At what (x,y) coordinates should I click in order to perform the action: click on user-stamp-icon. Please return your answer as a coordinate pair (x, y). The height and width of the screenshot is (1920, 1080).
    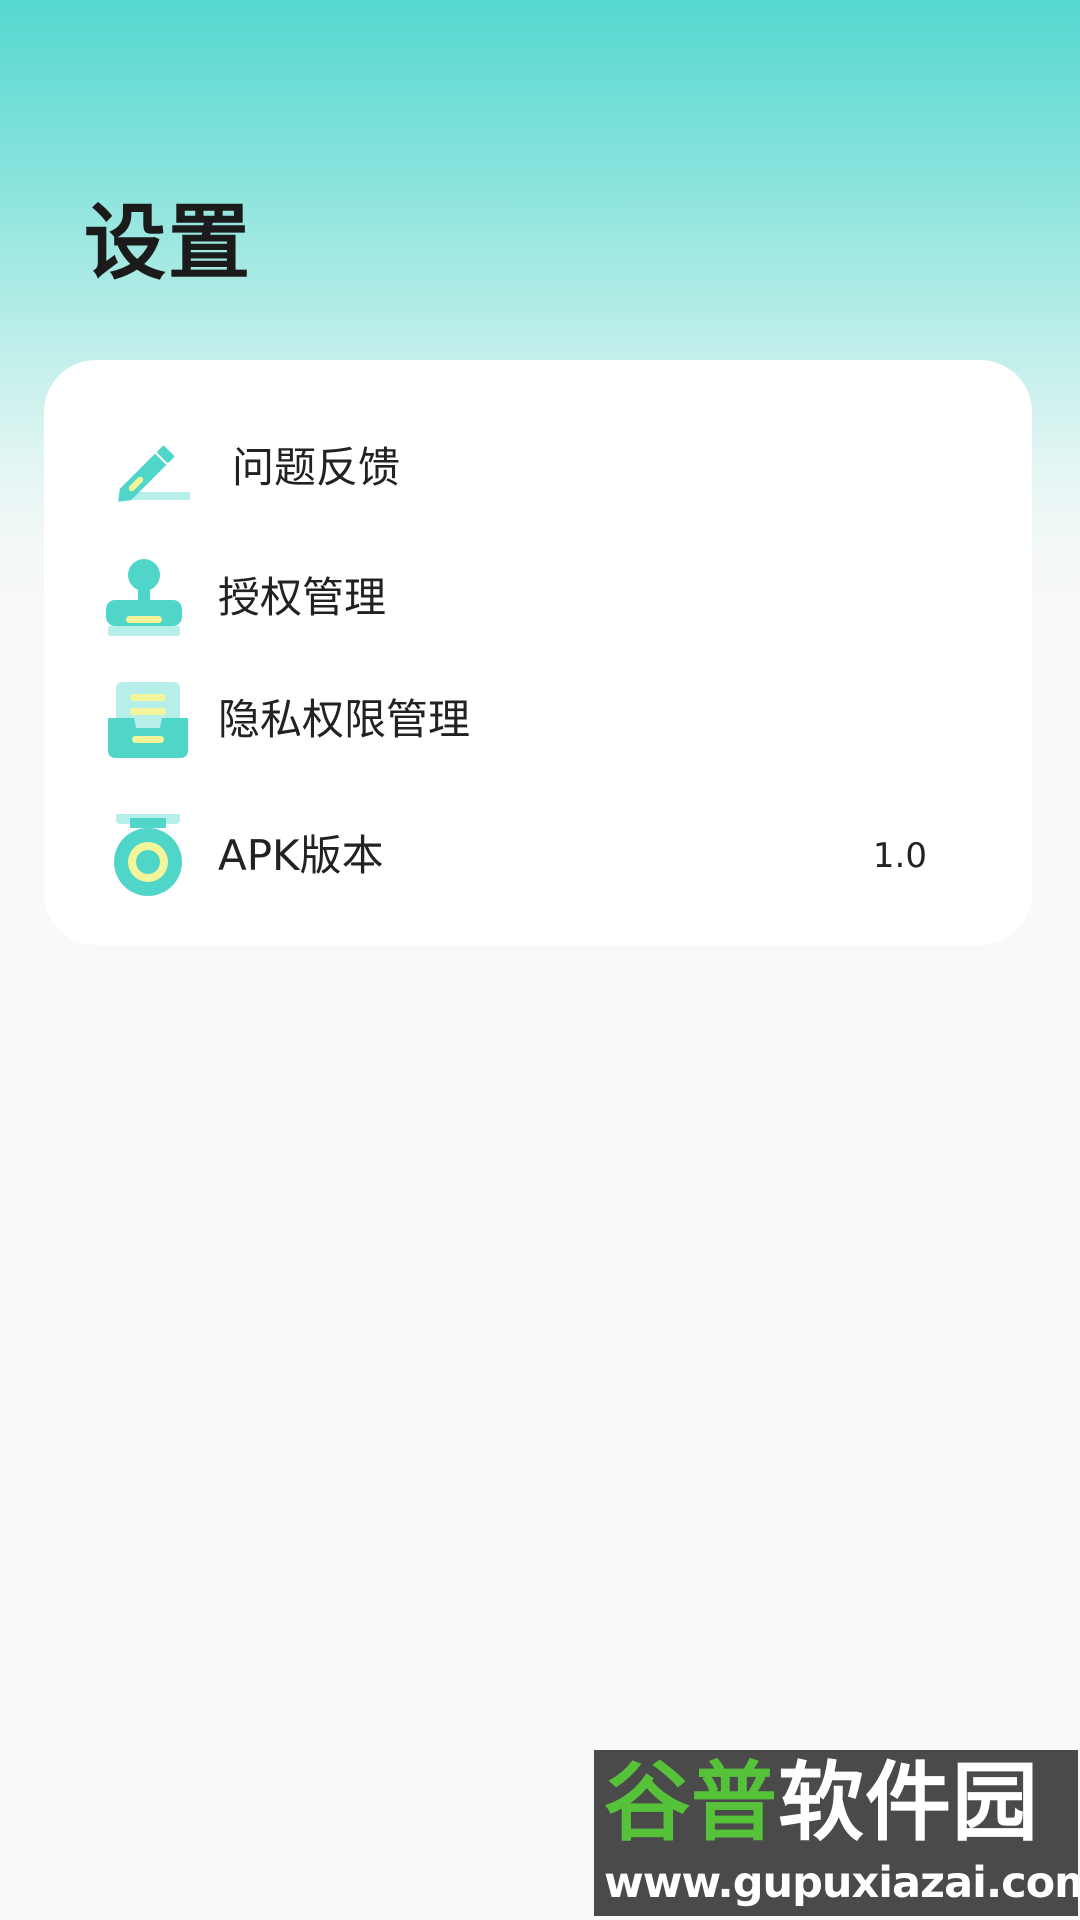
    Looking at the image, I should click on (144, 598).